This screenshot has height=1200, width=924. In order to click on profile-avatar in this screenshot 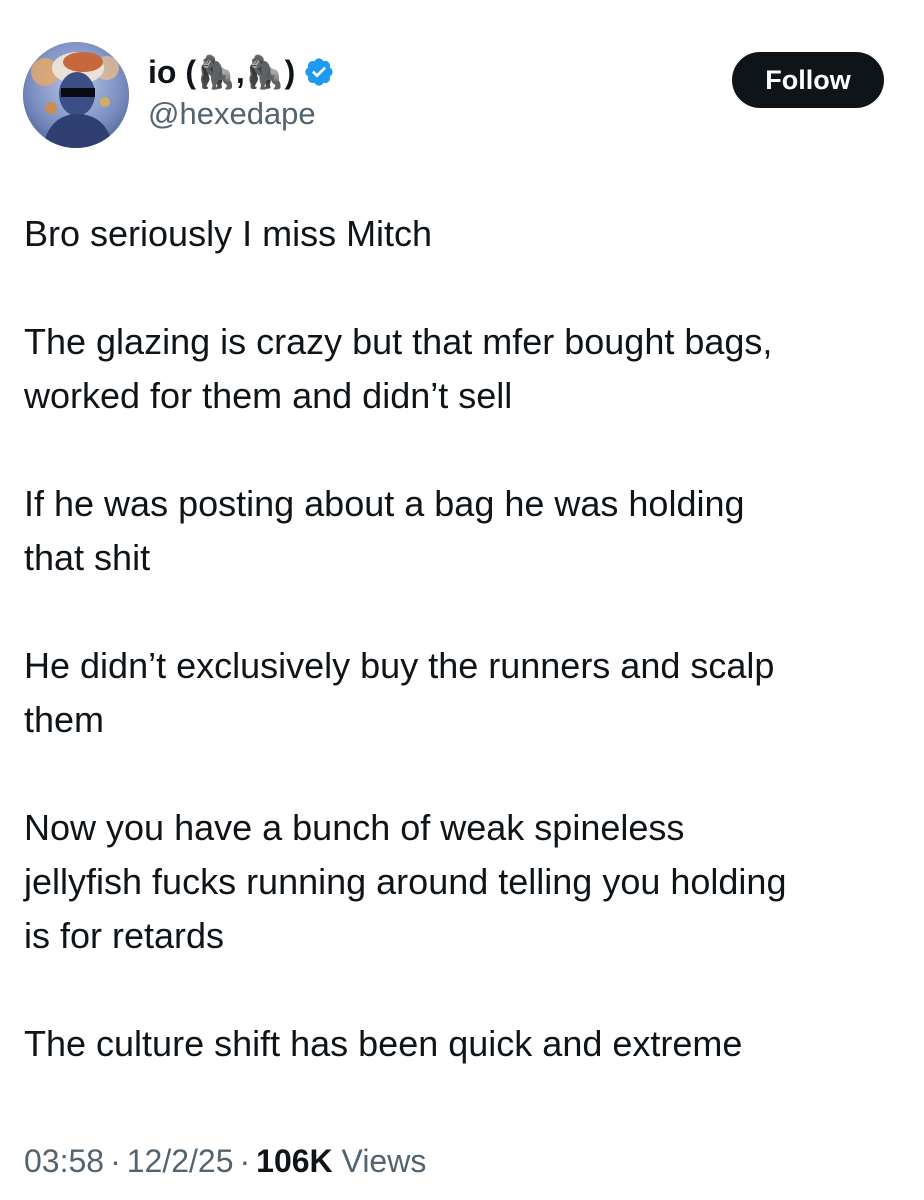, I will do `click(76, 95)`.